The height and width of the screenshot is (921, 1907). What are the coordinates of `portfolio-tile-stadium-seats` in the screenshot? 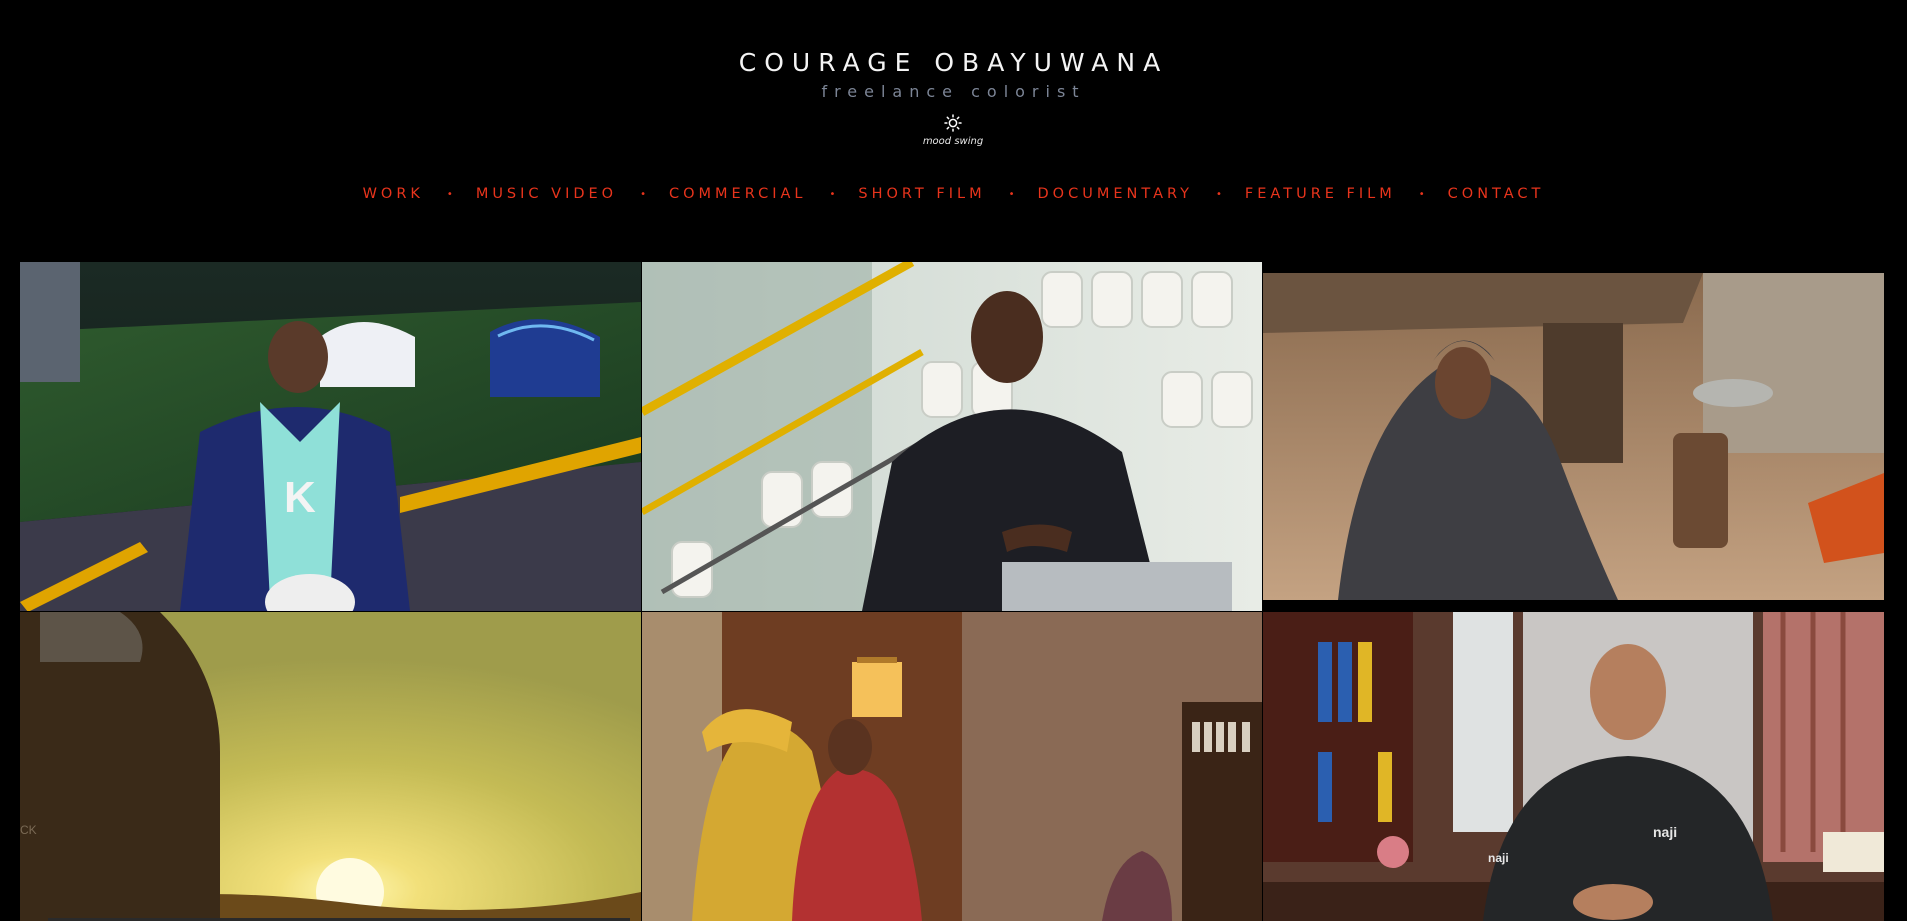 It's located at (952, 436).